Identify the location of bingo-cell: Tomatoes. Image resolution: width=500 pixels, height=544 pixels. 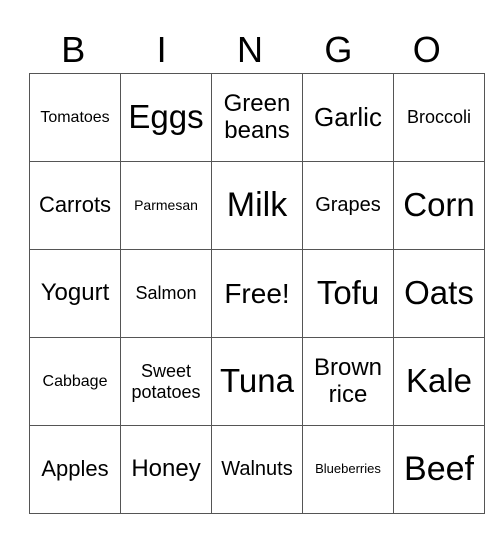
(75, 117).